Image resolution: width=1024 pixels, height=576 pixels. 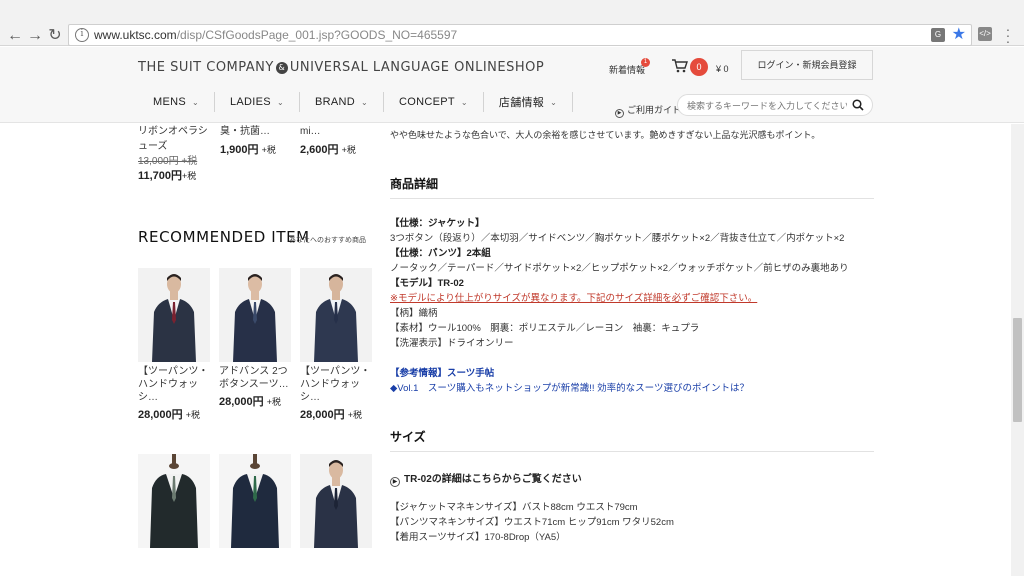 What do you see at coordinates (722, 69) in the screenshot?
I see `cart-total: ¥ 0` at bounding box center [722, 69].